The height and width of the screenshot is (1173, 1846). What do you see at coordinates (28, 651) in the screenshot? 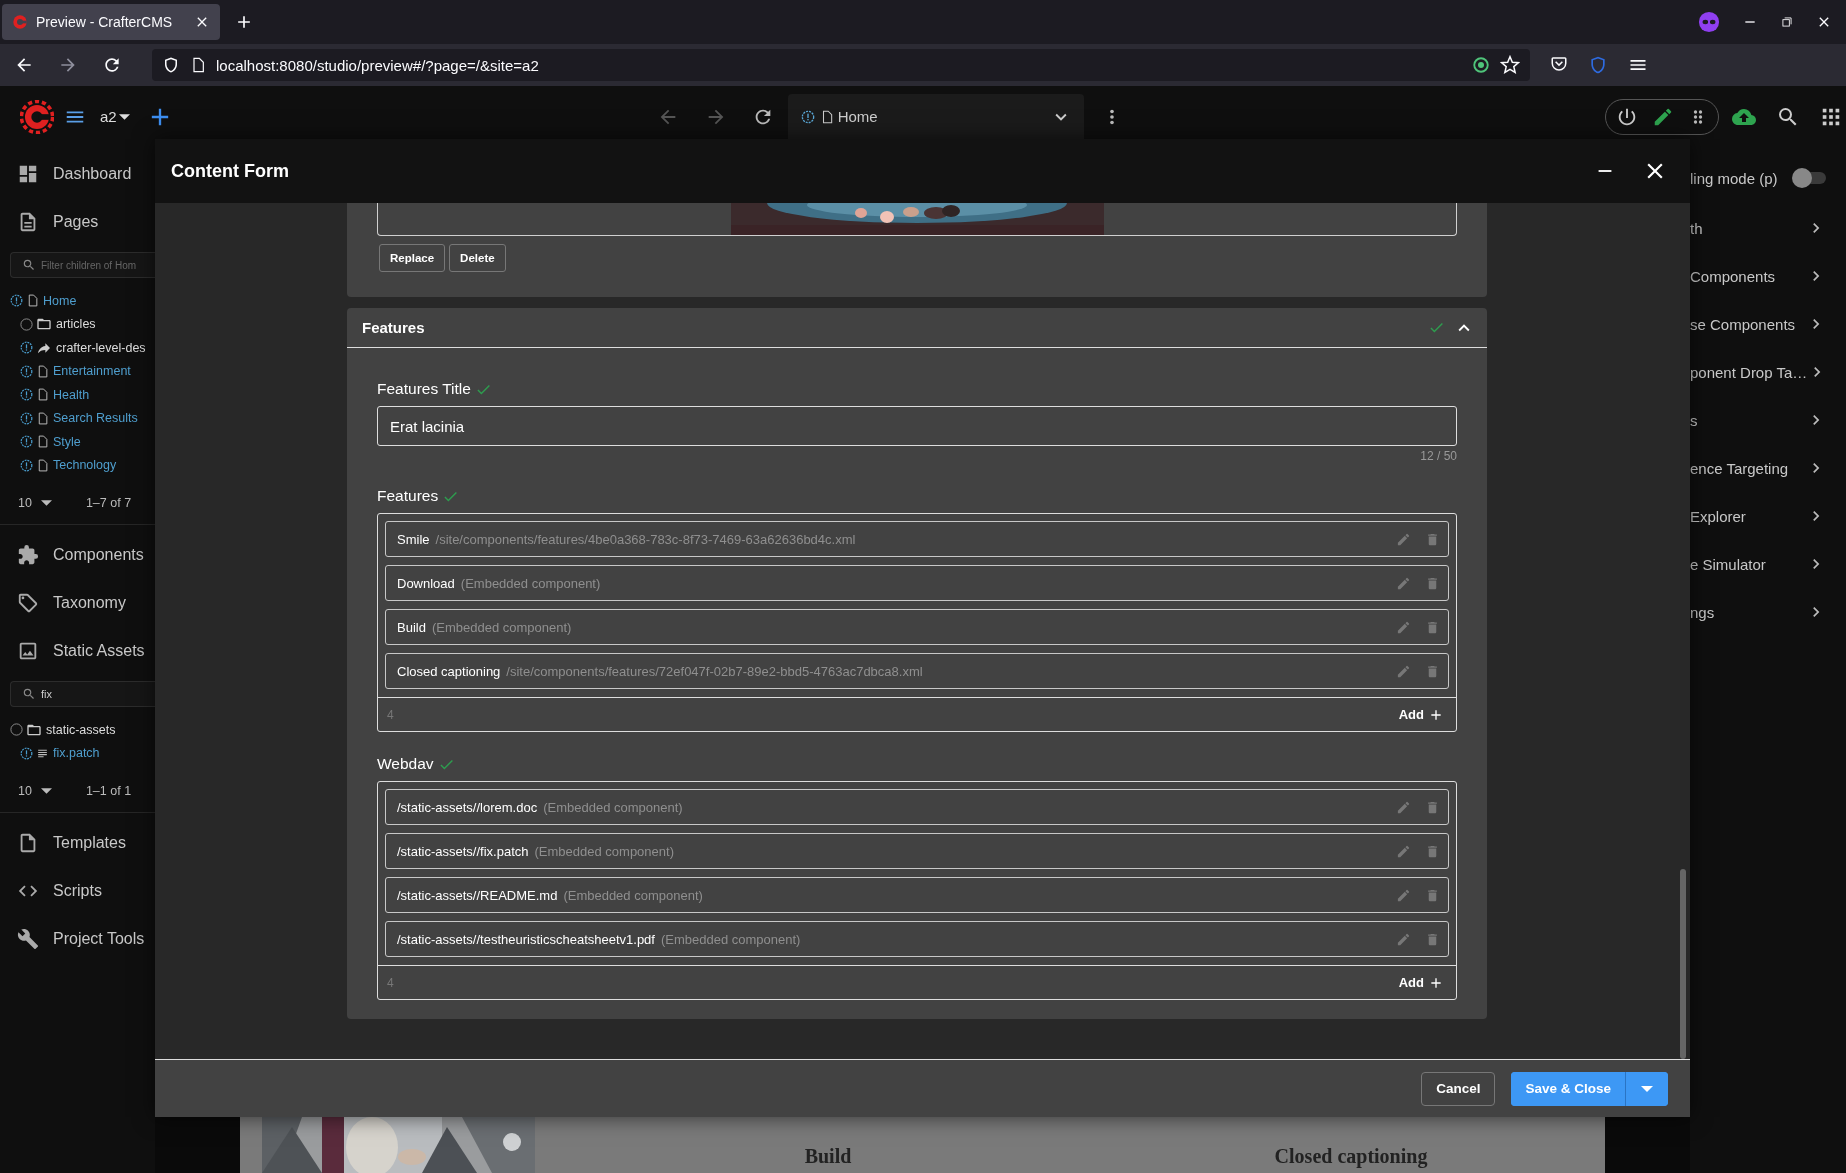
I see `image-icon` at bounding box center [28, 651].